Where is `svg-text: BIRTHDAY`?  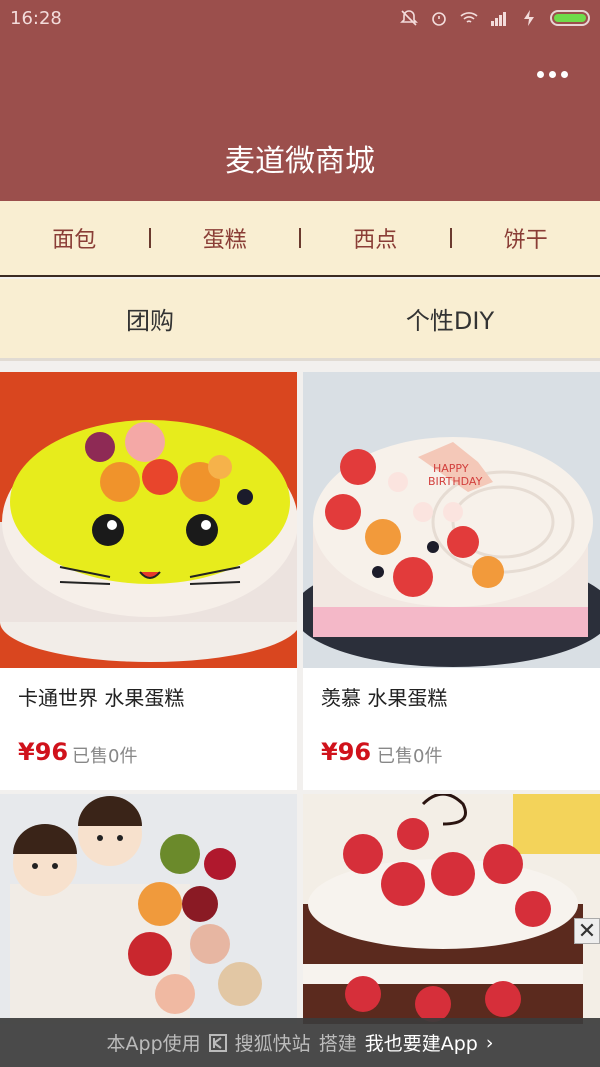 svg-text: BIRTHDAY is located at coordinates (455, 481).